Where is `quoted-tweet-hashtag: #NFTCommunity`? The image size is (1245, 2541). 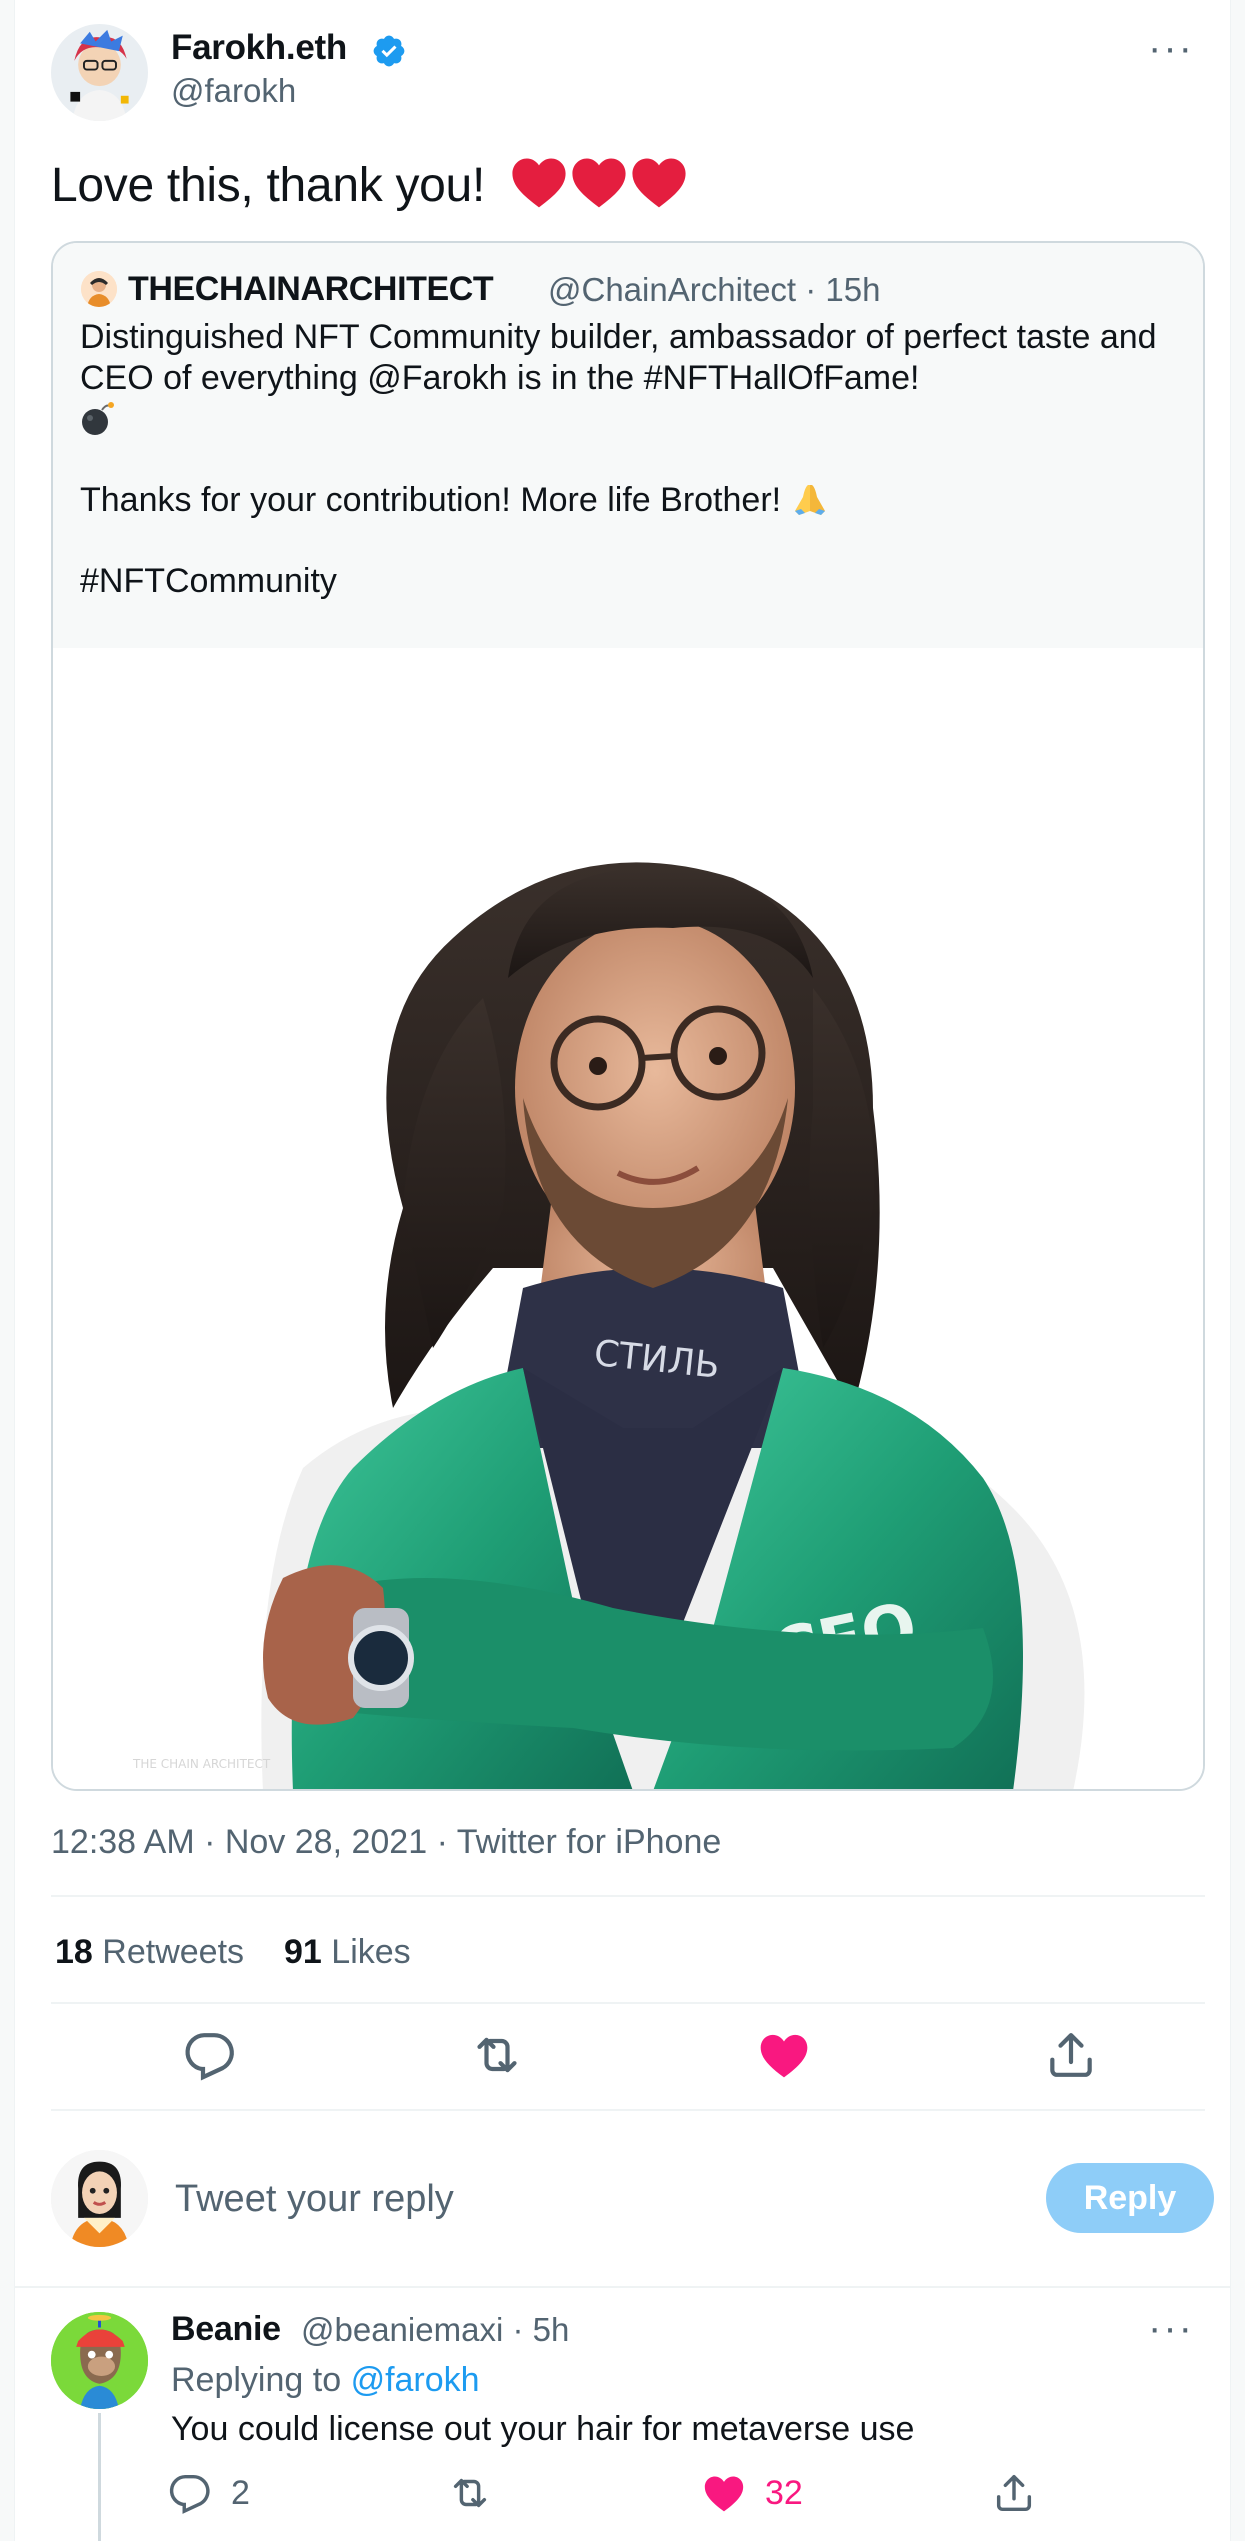 quoted-tweet-hashtag: #NFTCommunity is located at coordinates (635, 581).